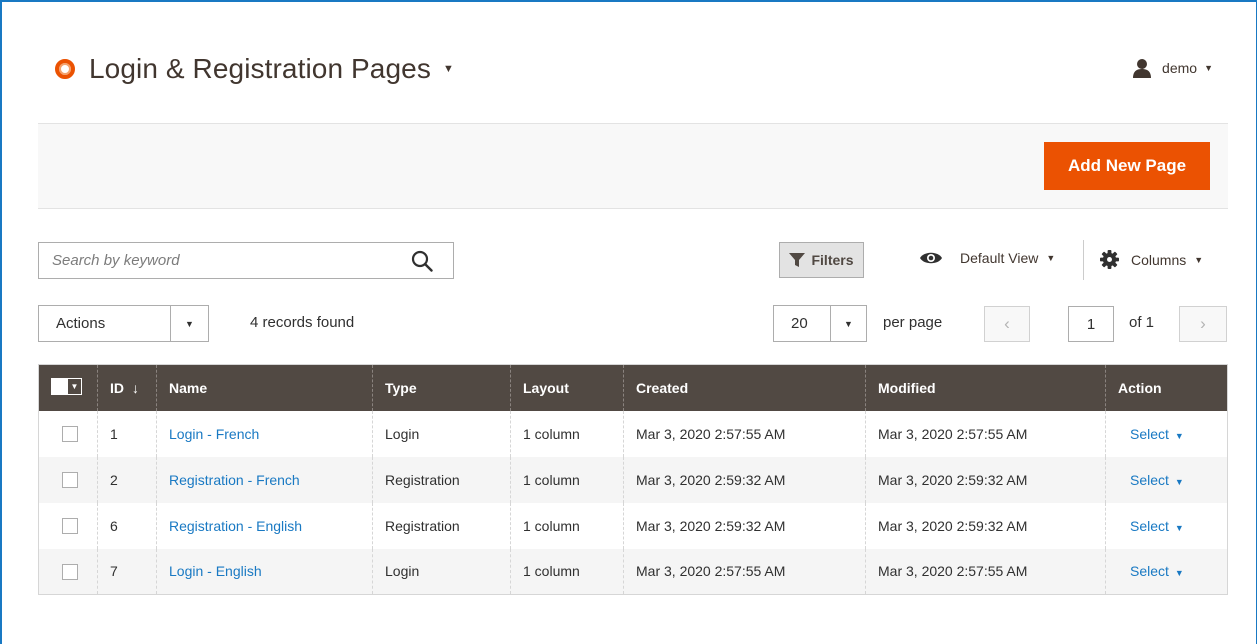 The image size is (1257, 644). I want to click on page-name-link: Login - French, so click(214, 434).